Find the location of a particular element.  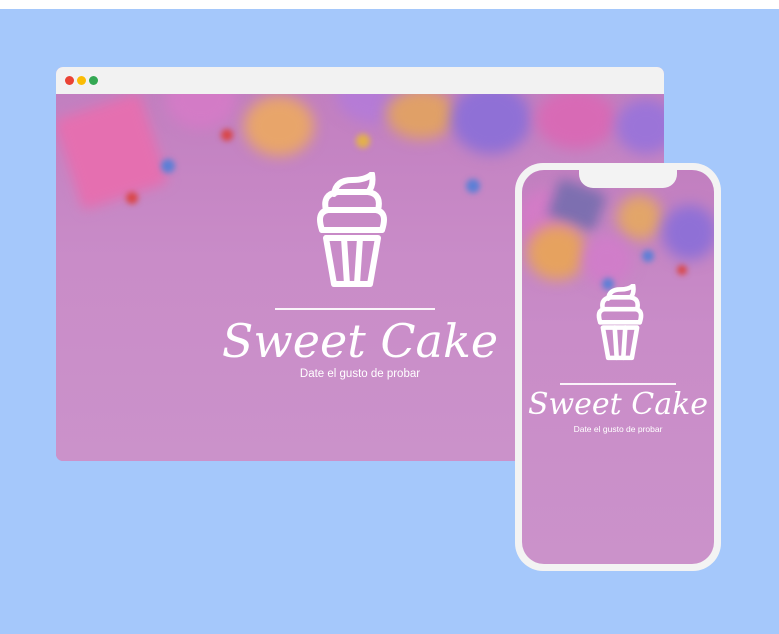

background-gift-box is located at coordinates (112, 152).